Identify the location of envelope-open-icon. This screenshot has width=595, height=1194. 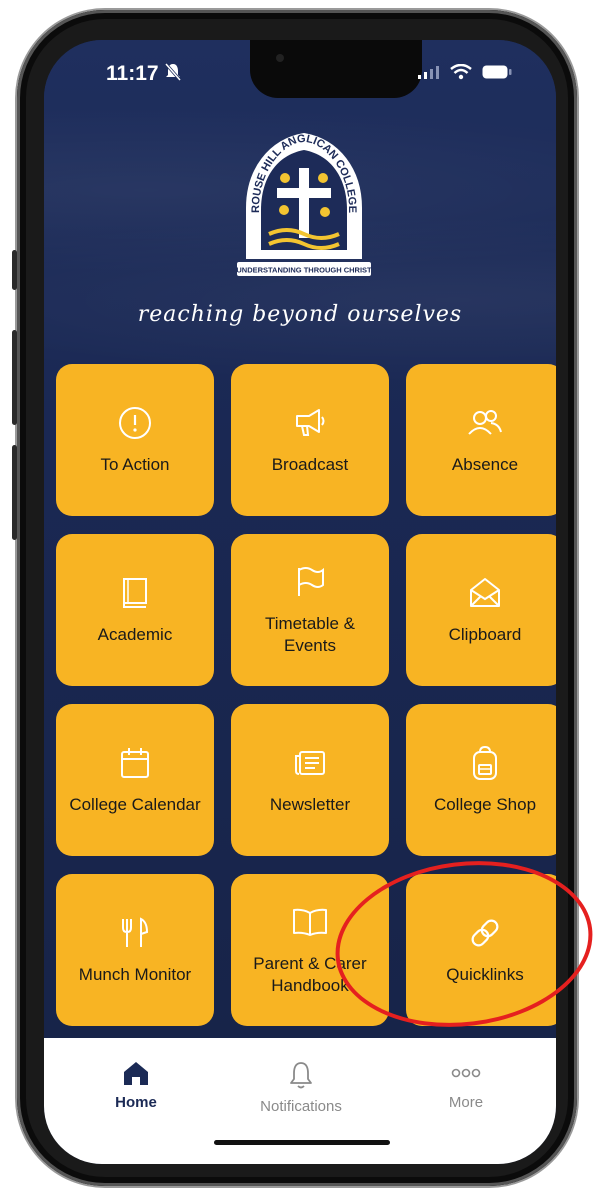
(485, 592).